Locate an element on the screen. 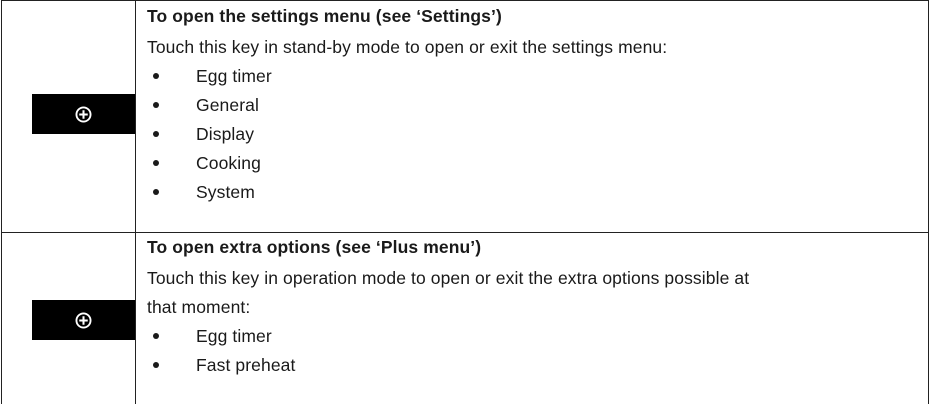 The width and height of the screenshot is (931, 404). row-description-continued: that moment: is located at coordinates (199, 307).